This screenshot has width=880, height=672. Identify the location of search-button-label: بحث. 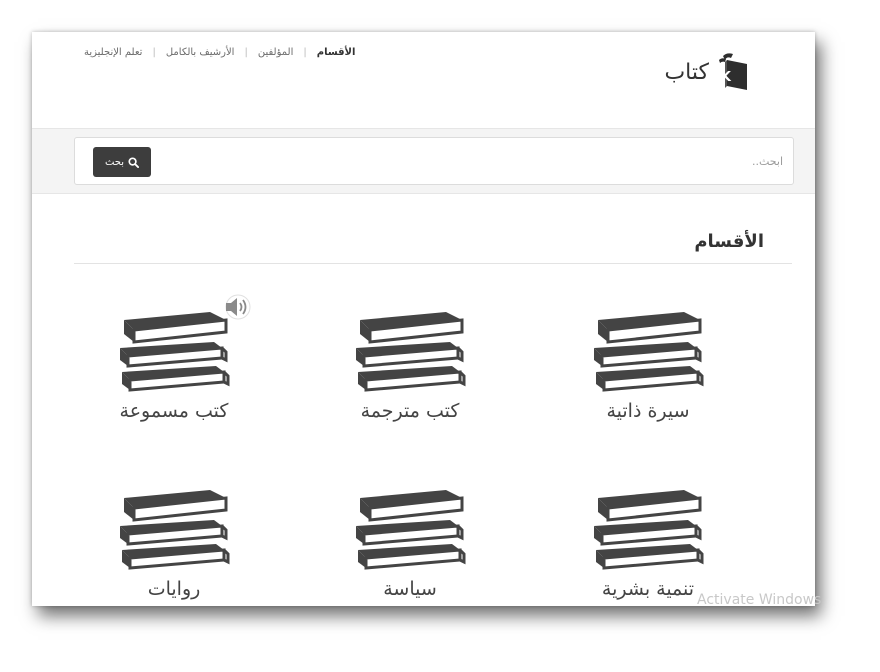
(114, 162).